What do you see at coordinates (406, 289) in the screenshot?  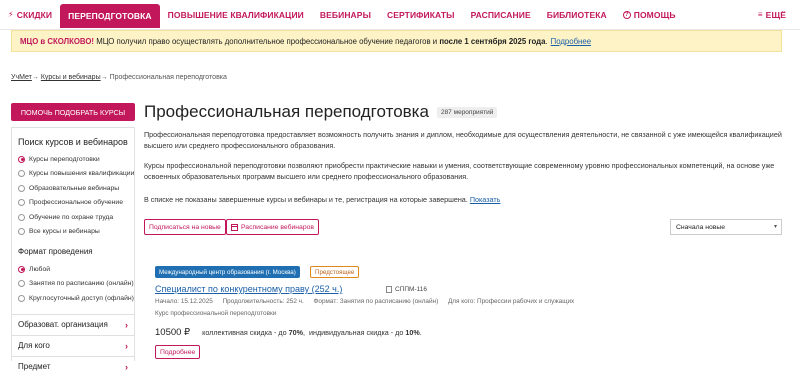 I see `course-code: СППМ-116` at bounding box center [406, 289].